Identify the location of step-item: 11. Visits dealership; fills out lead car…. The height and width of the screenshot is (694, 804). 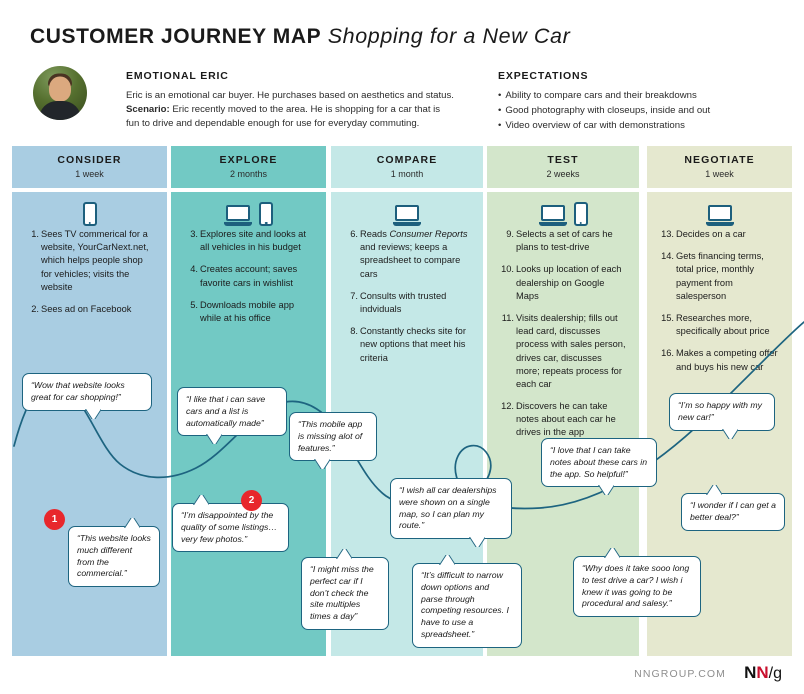
(563, 351).